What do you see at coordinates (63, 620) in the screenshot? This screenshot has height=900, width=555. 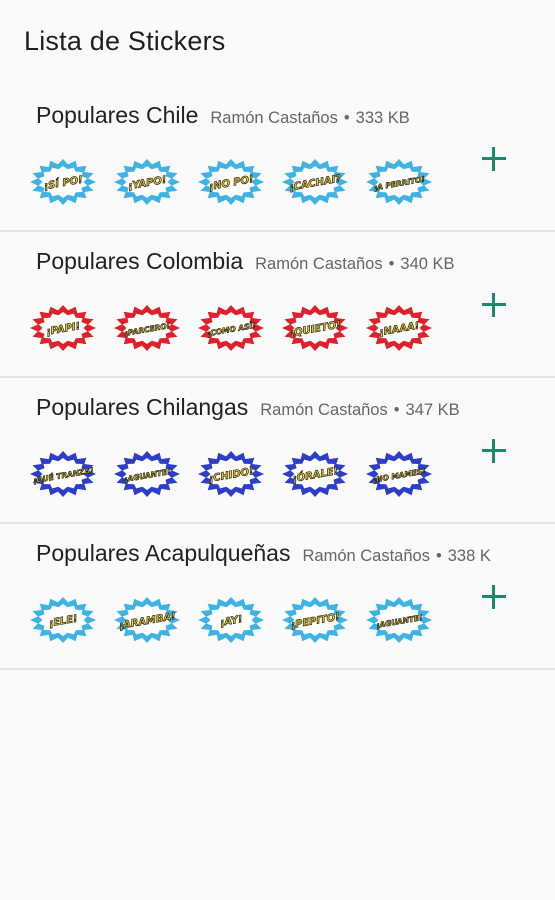 I see `sticker-preview: ¡ELE!` at bounding box center [63, 620].